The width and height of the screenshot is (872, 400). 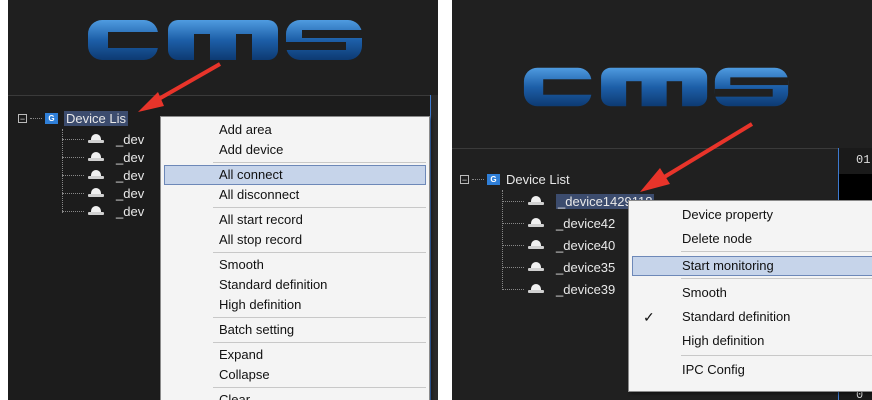 What do you see at coordinates (752, 266) in the screenshot?
I see `menu-item-start-monitoring: Start monitoring` at bounding box center [752, 266].